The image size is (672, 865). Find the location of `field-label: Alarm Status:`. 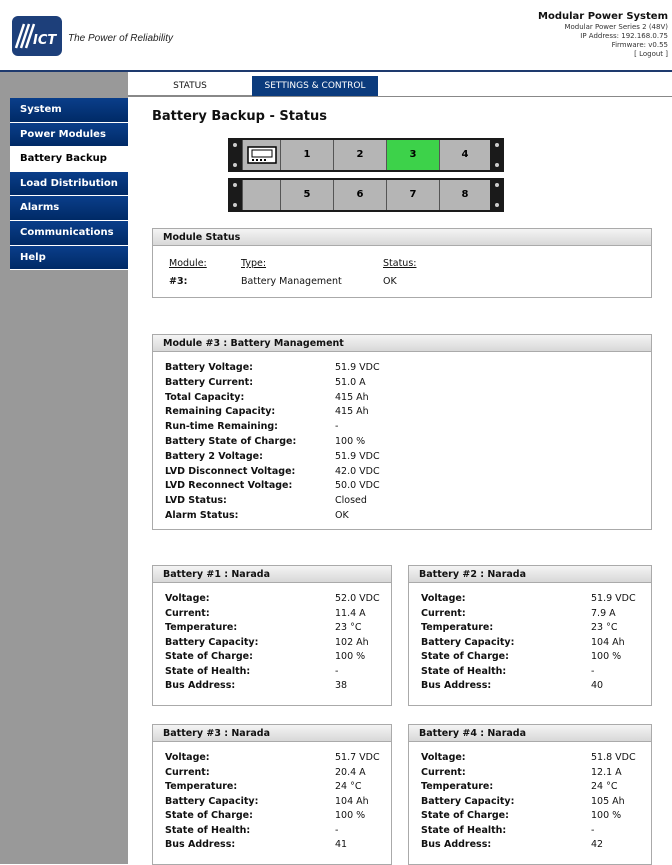

field-label: Alarm Status: is located at coordinates (202, 515).